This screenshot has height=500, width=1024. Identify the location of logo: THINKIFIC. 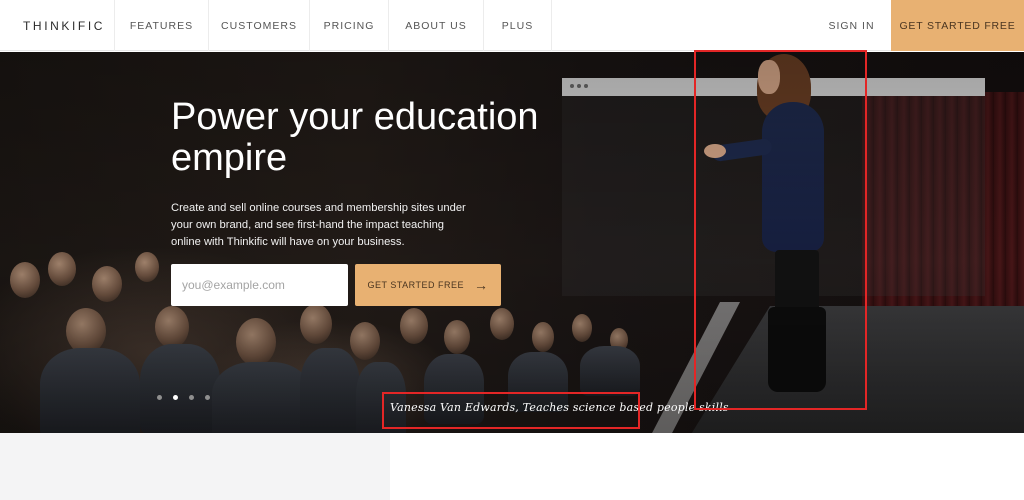
(57, 25).